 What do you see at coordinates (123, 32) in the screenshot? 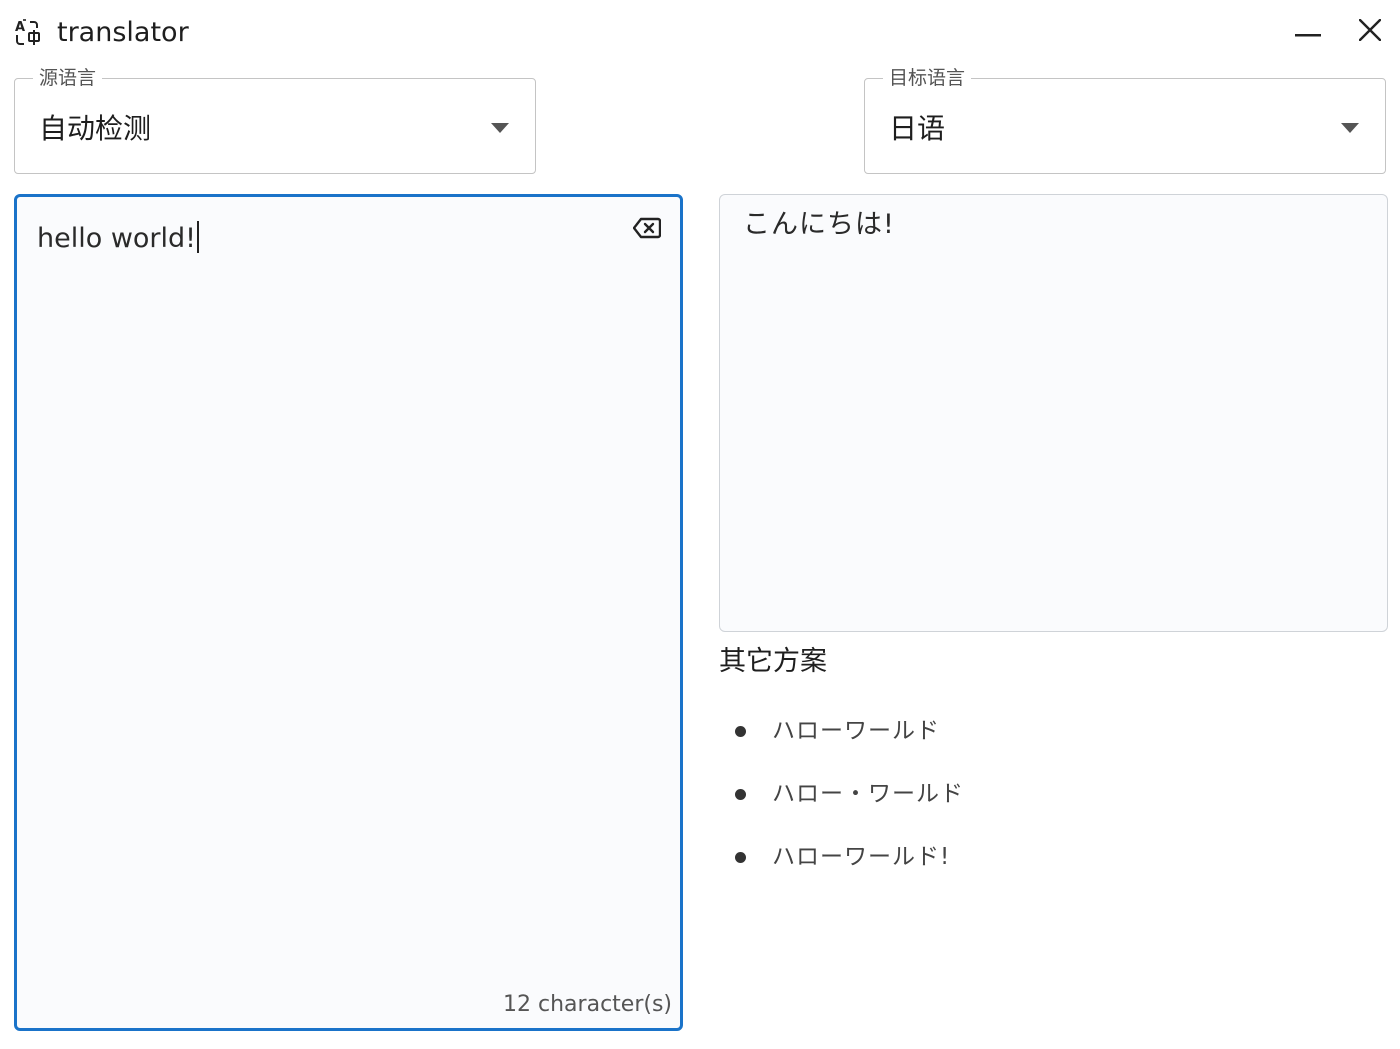
I see `app-title: translator` at bounding box center [123, 32].